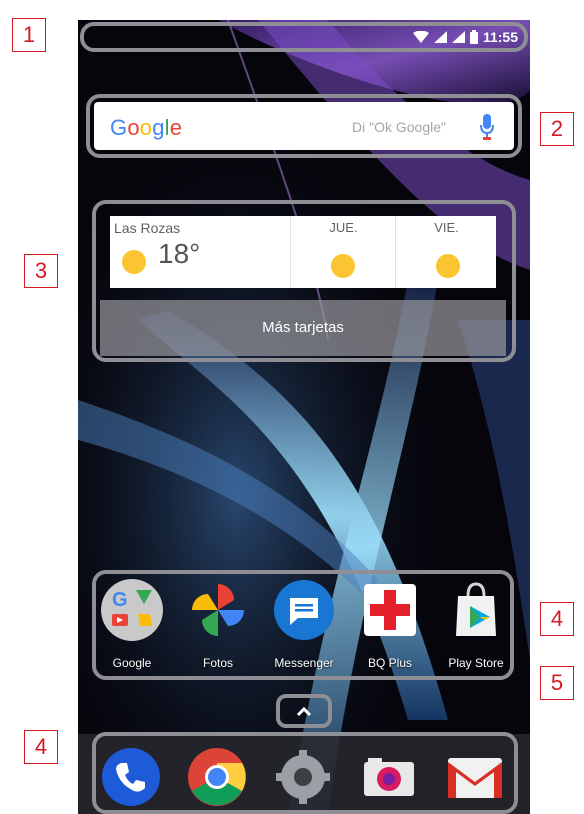  Describe the element at coordinates (303, 328) in the screenshot. I see `more-cards-button: Más tarjetas` at that location.